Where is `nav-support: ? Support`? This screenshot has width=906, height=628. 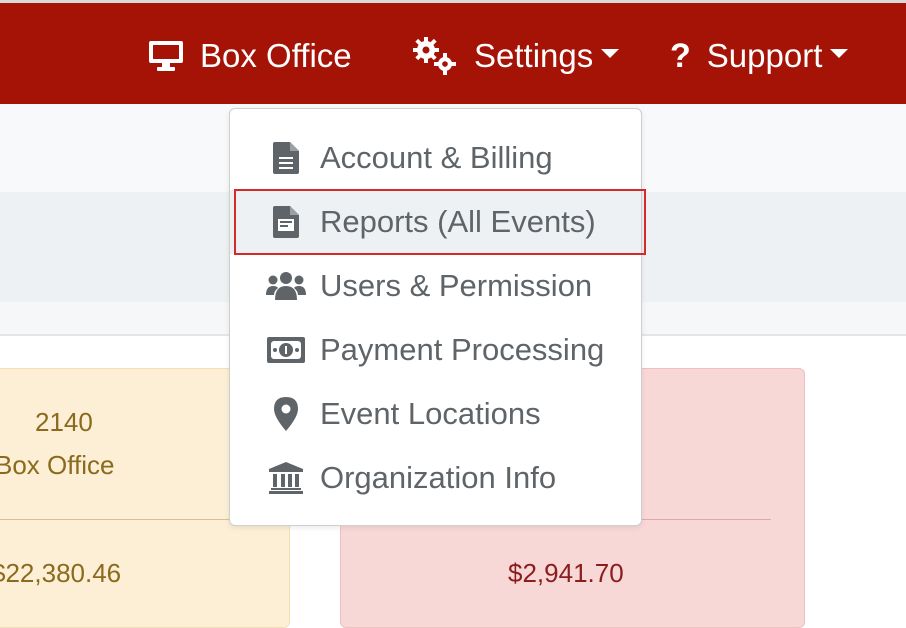
nav-support: ? Support is located at coordinates (759, 56).